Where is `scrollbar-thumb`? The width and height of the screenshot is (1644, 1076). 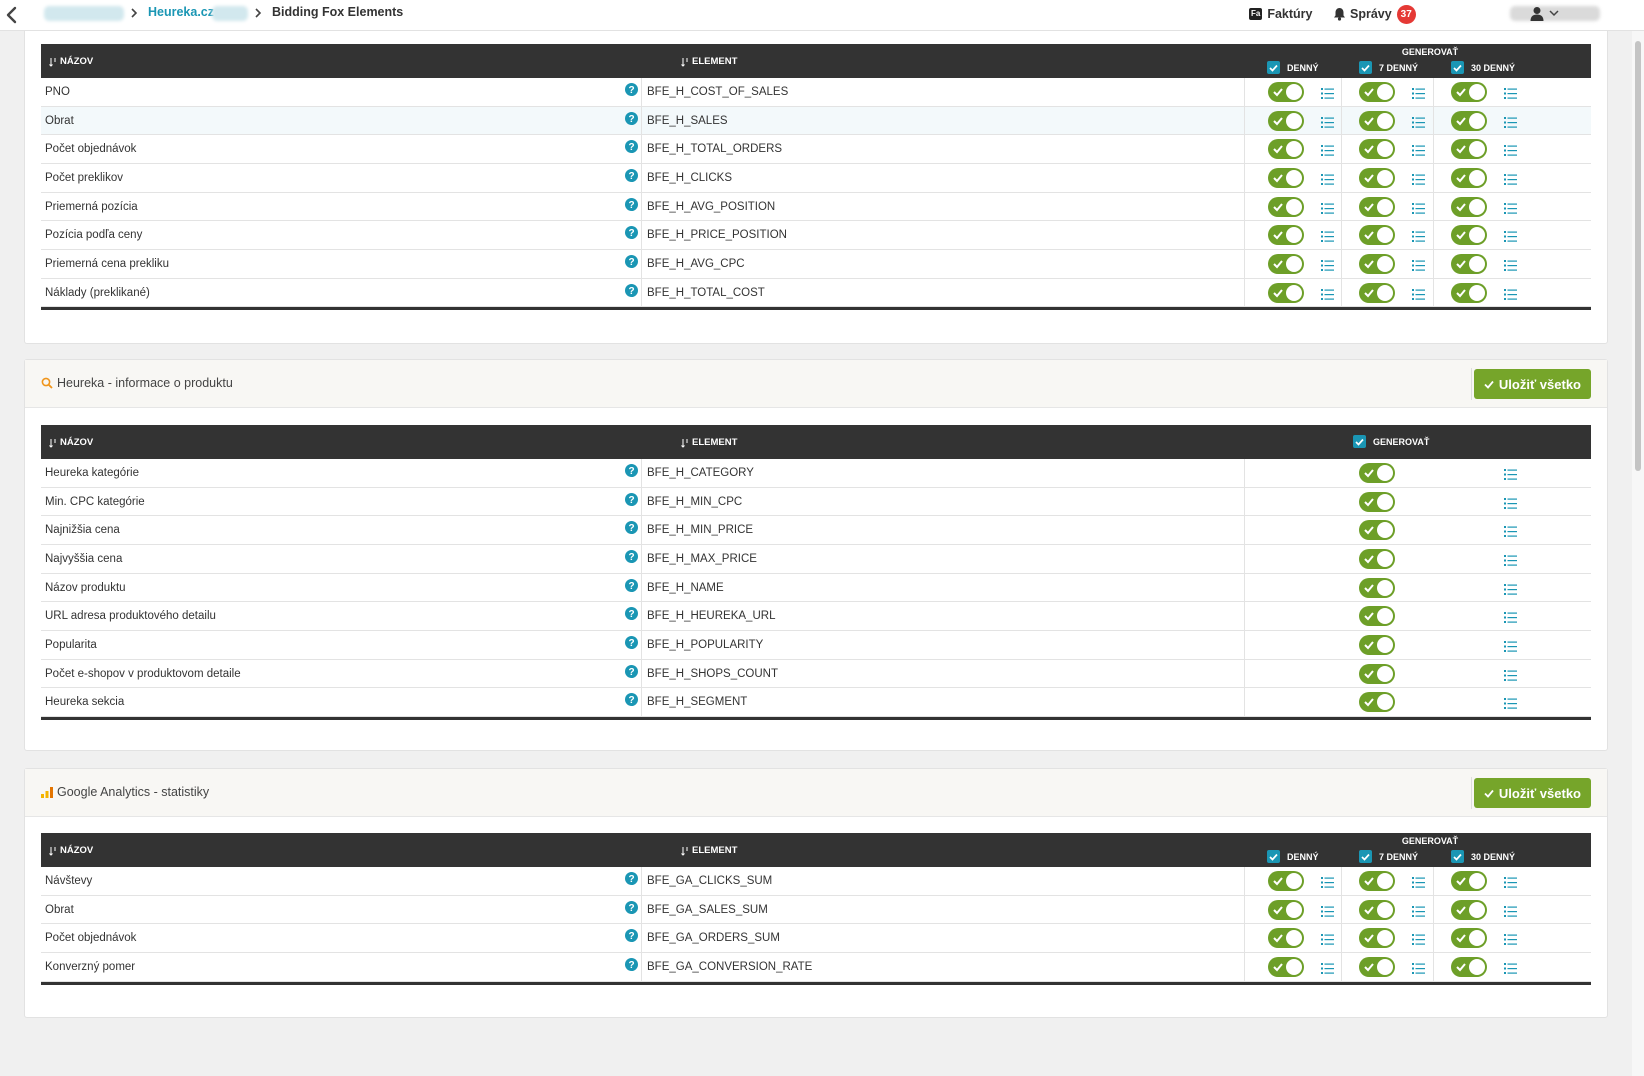
scrollbar-thumb is located at coordinates (1638, 256).